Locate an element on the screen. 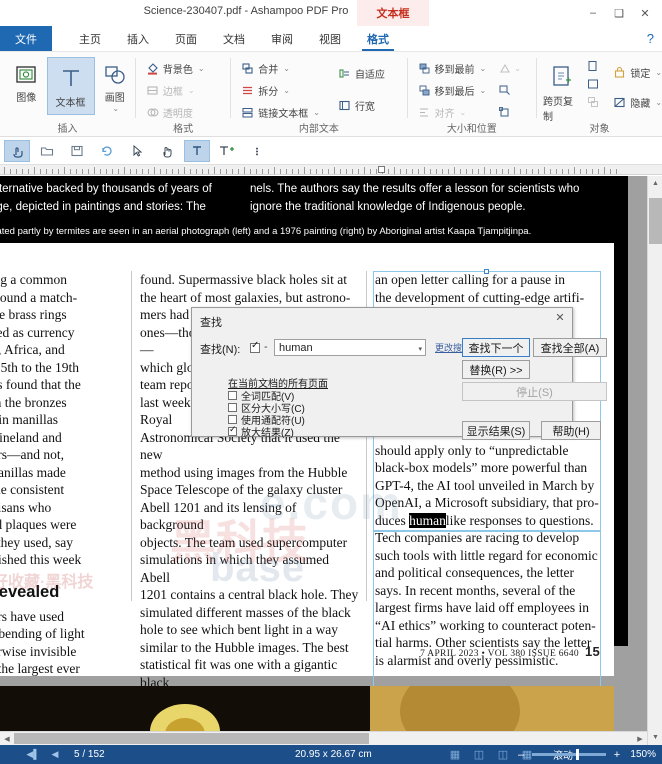 Image resolution: width=662 pixels, height=764 pixels. first-page-icon: ◀▌ is located at coordinates (33, 754).